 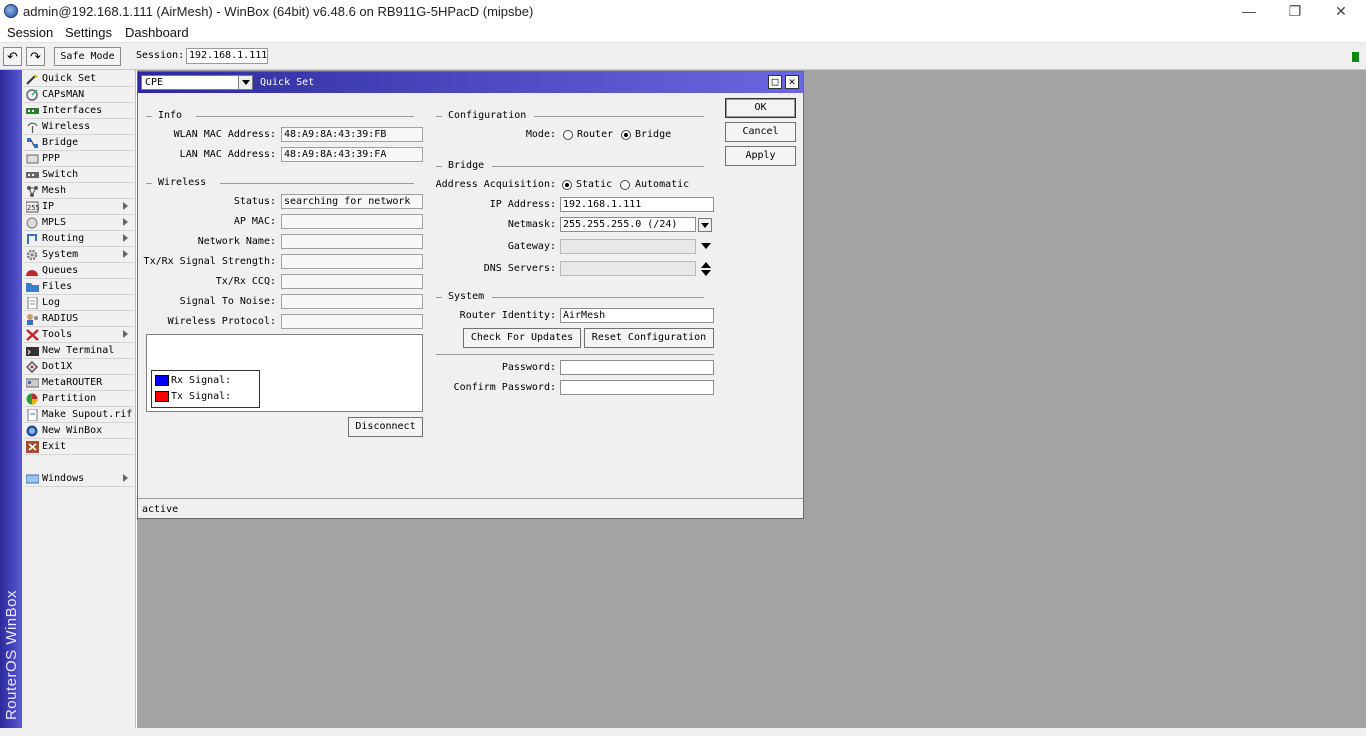 I want to click on mode-router-radio, so click(x=568, y=135).